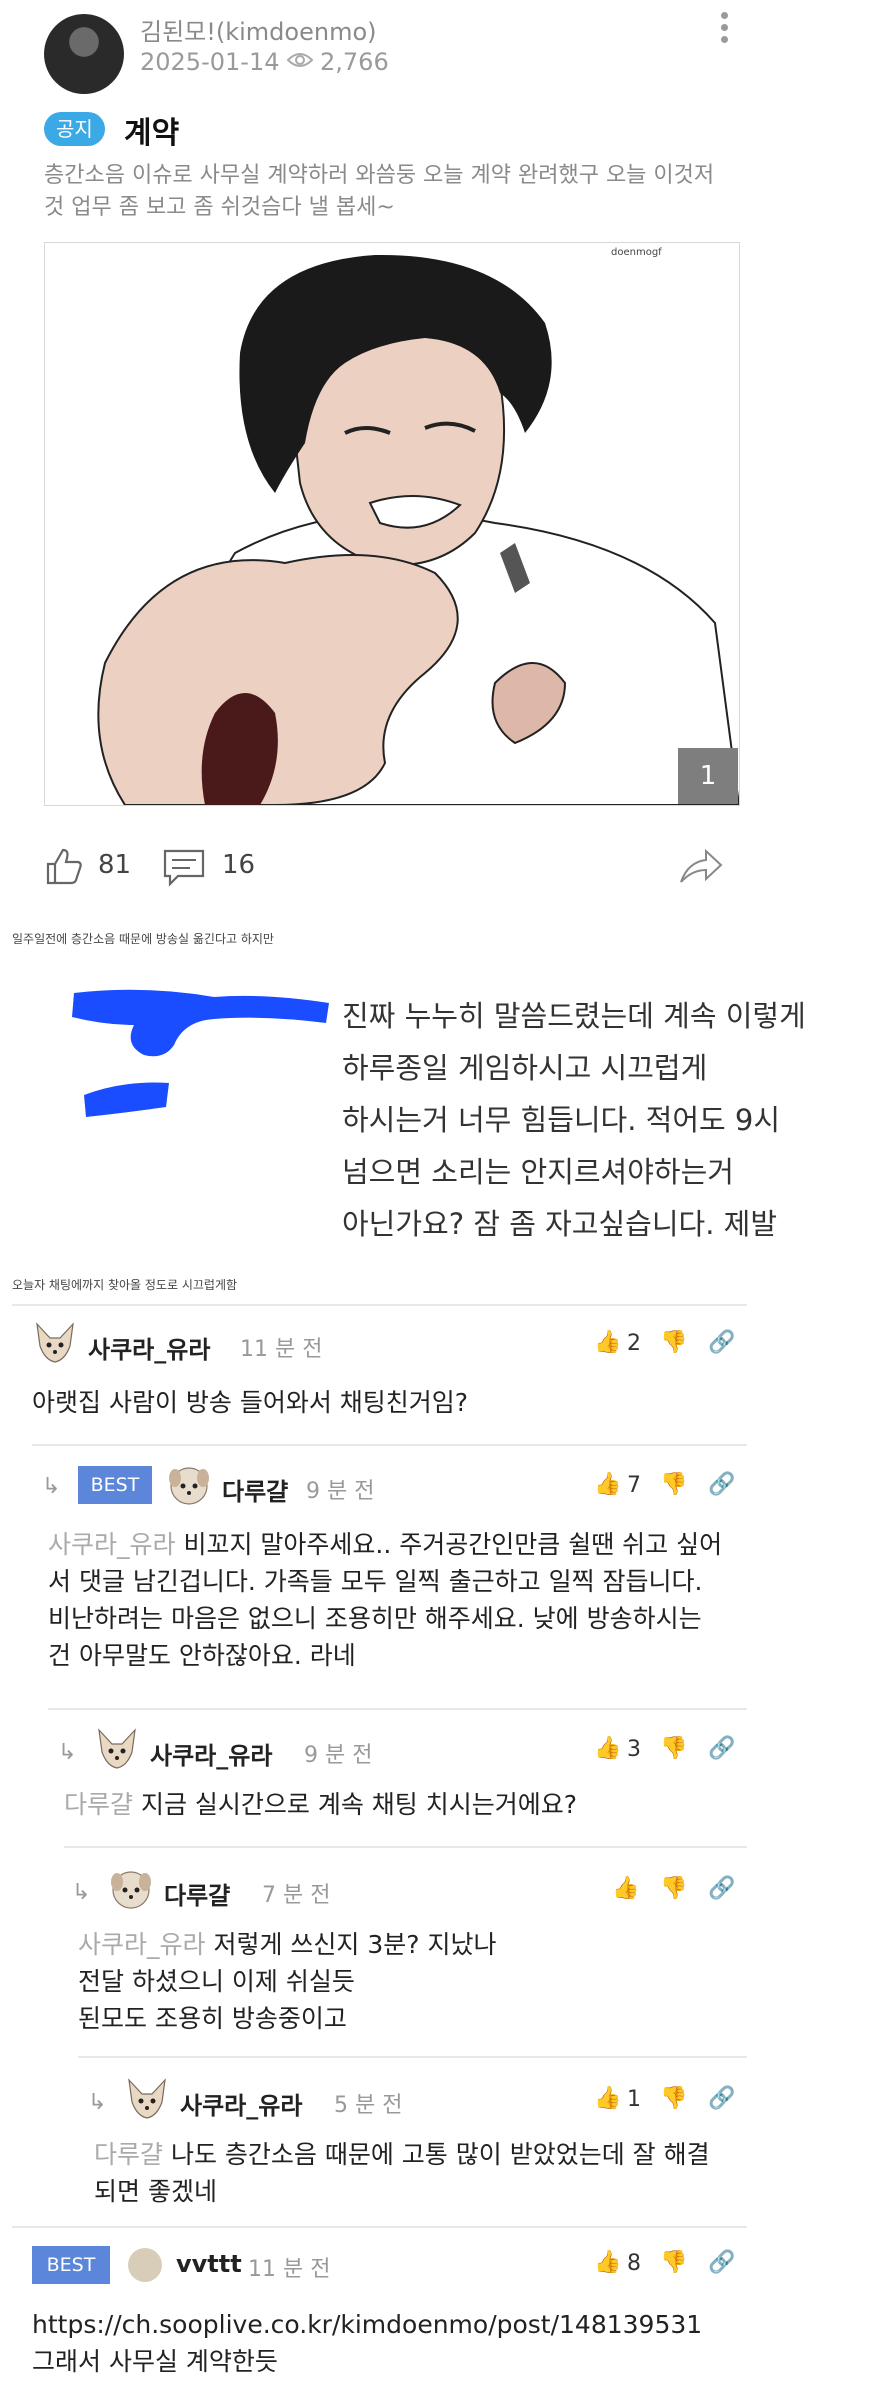 The width and height of the screenshot is (876, 2385). I want to click on like-icon, so click(64, 866).